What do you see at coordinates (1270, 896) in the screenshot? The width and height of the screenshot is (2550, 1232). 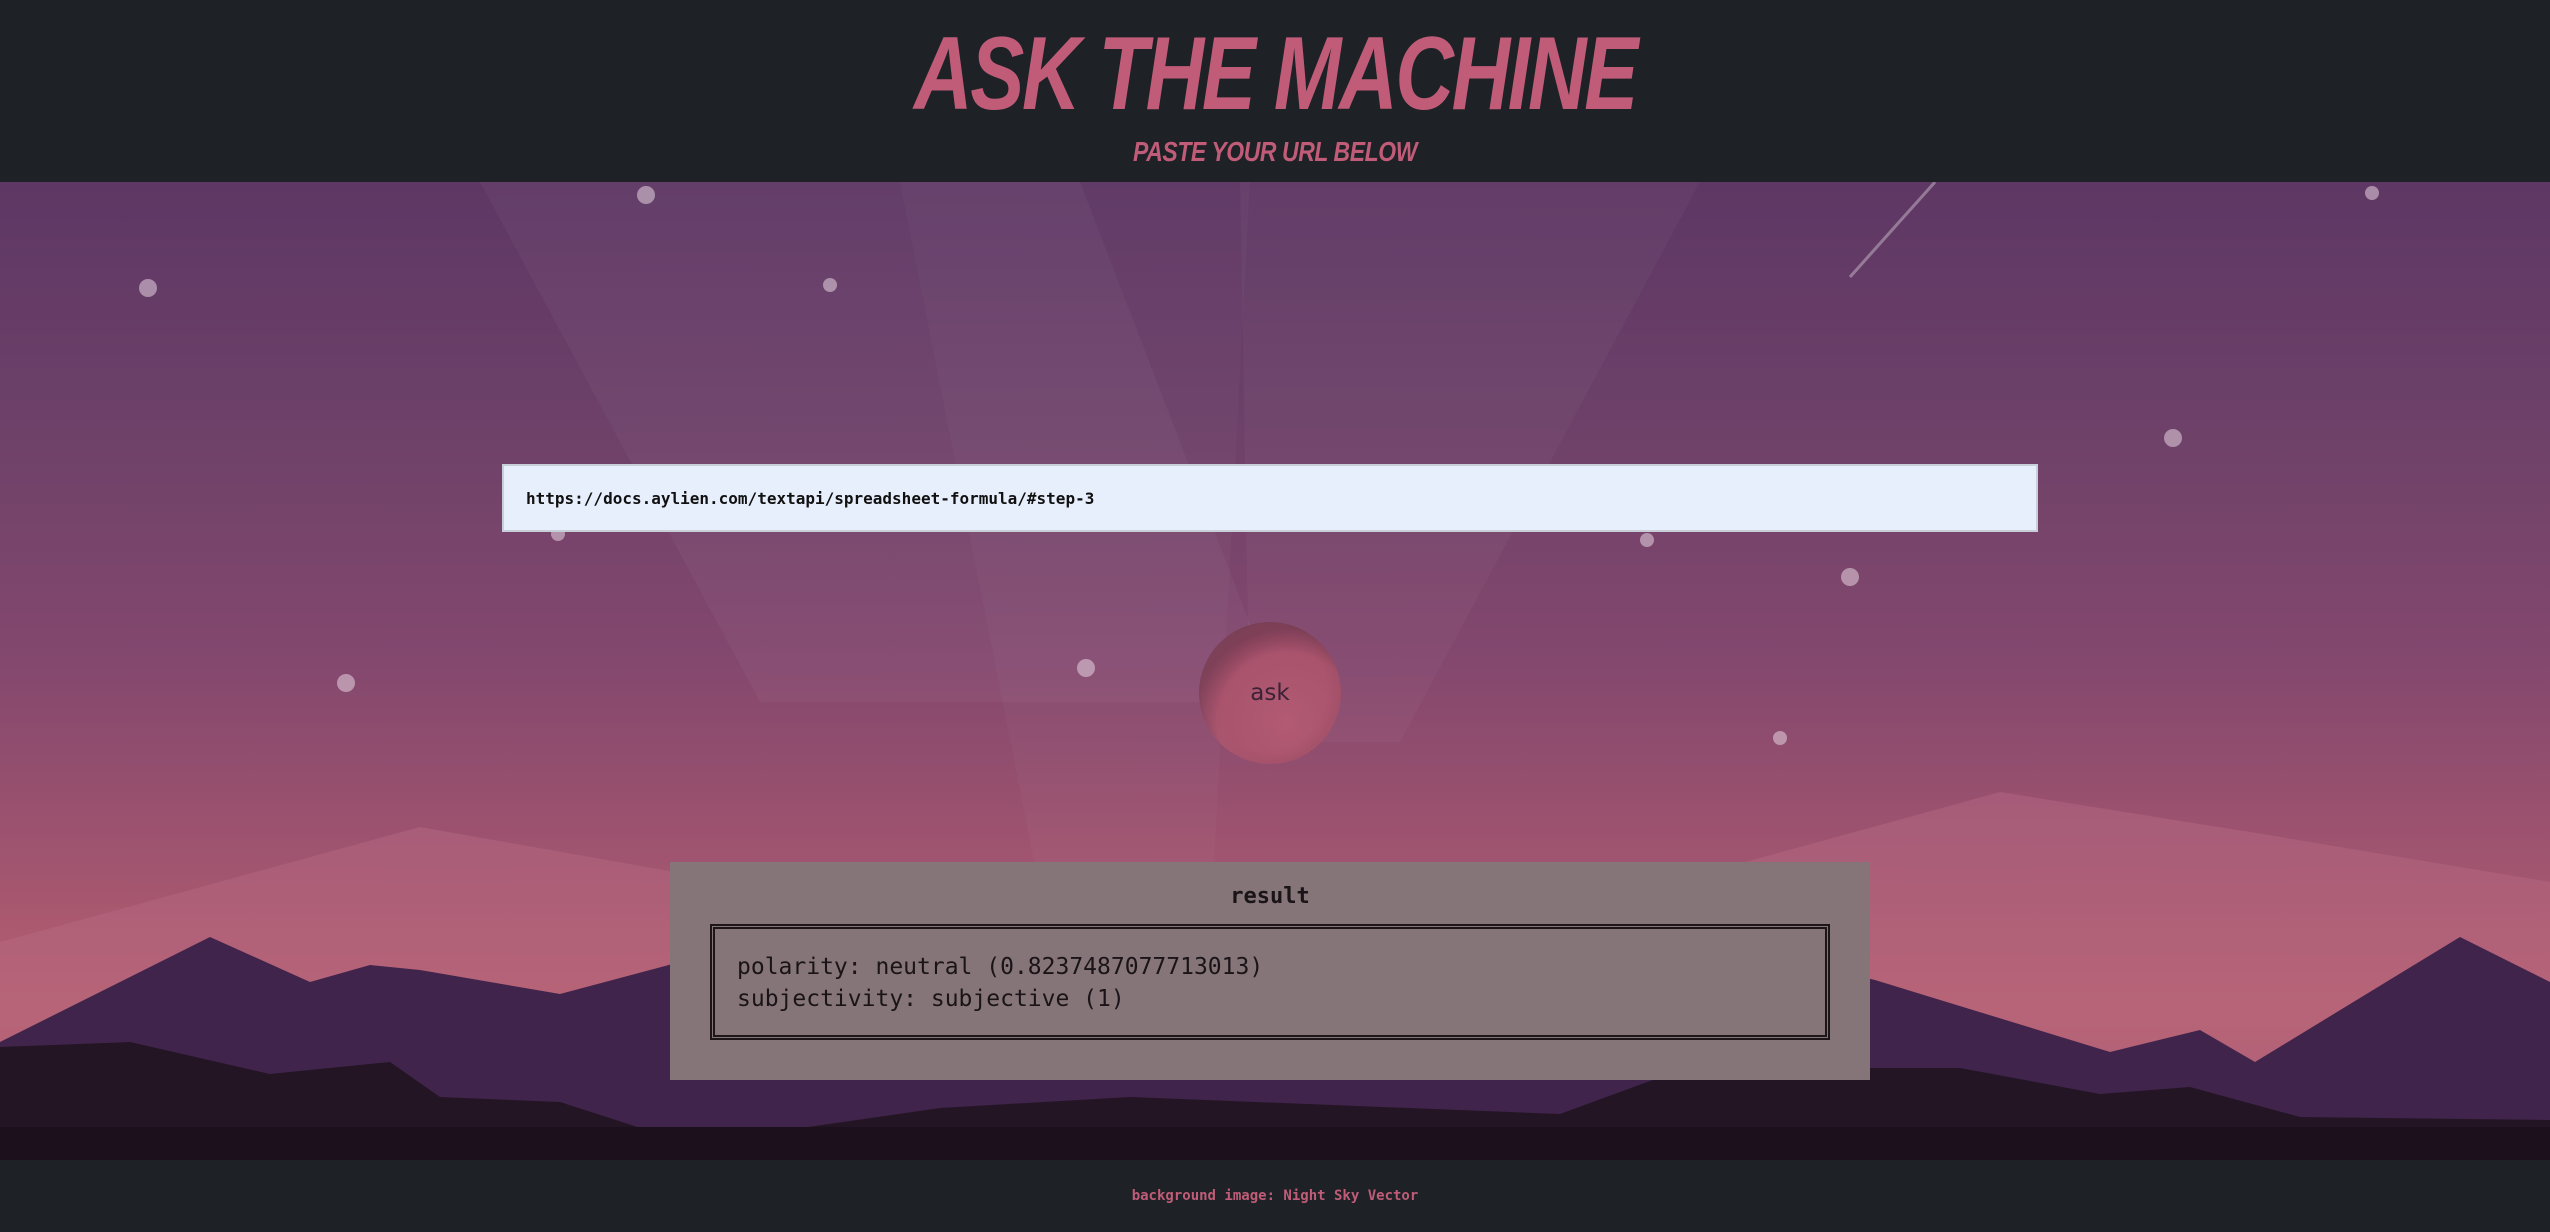 I see `result-heading: result` at bounding box center [1270, 896].